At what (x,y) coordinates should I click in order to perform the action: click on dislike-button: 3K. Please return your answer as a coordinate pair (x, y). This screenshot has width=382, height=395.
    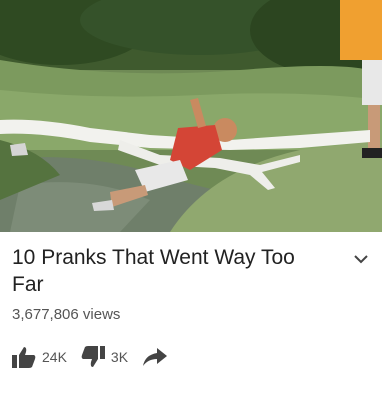
    Looking at the image, I should click on (104, 357).